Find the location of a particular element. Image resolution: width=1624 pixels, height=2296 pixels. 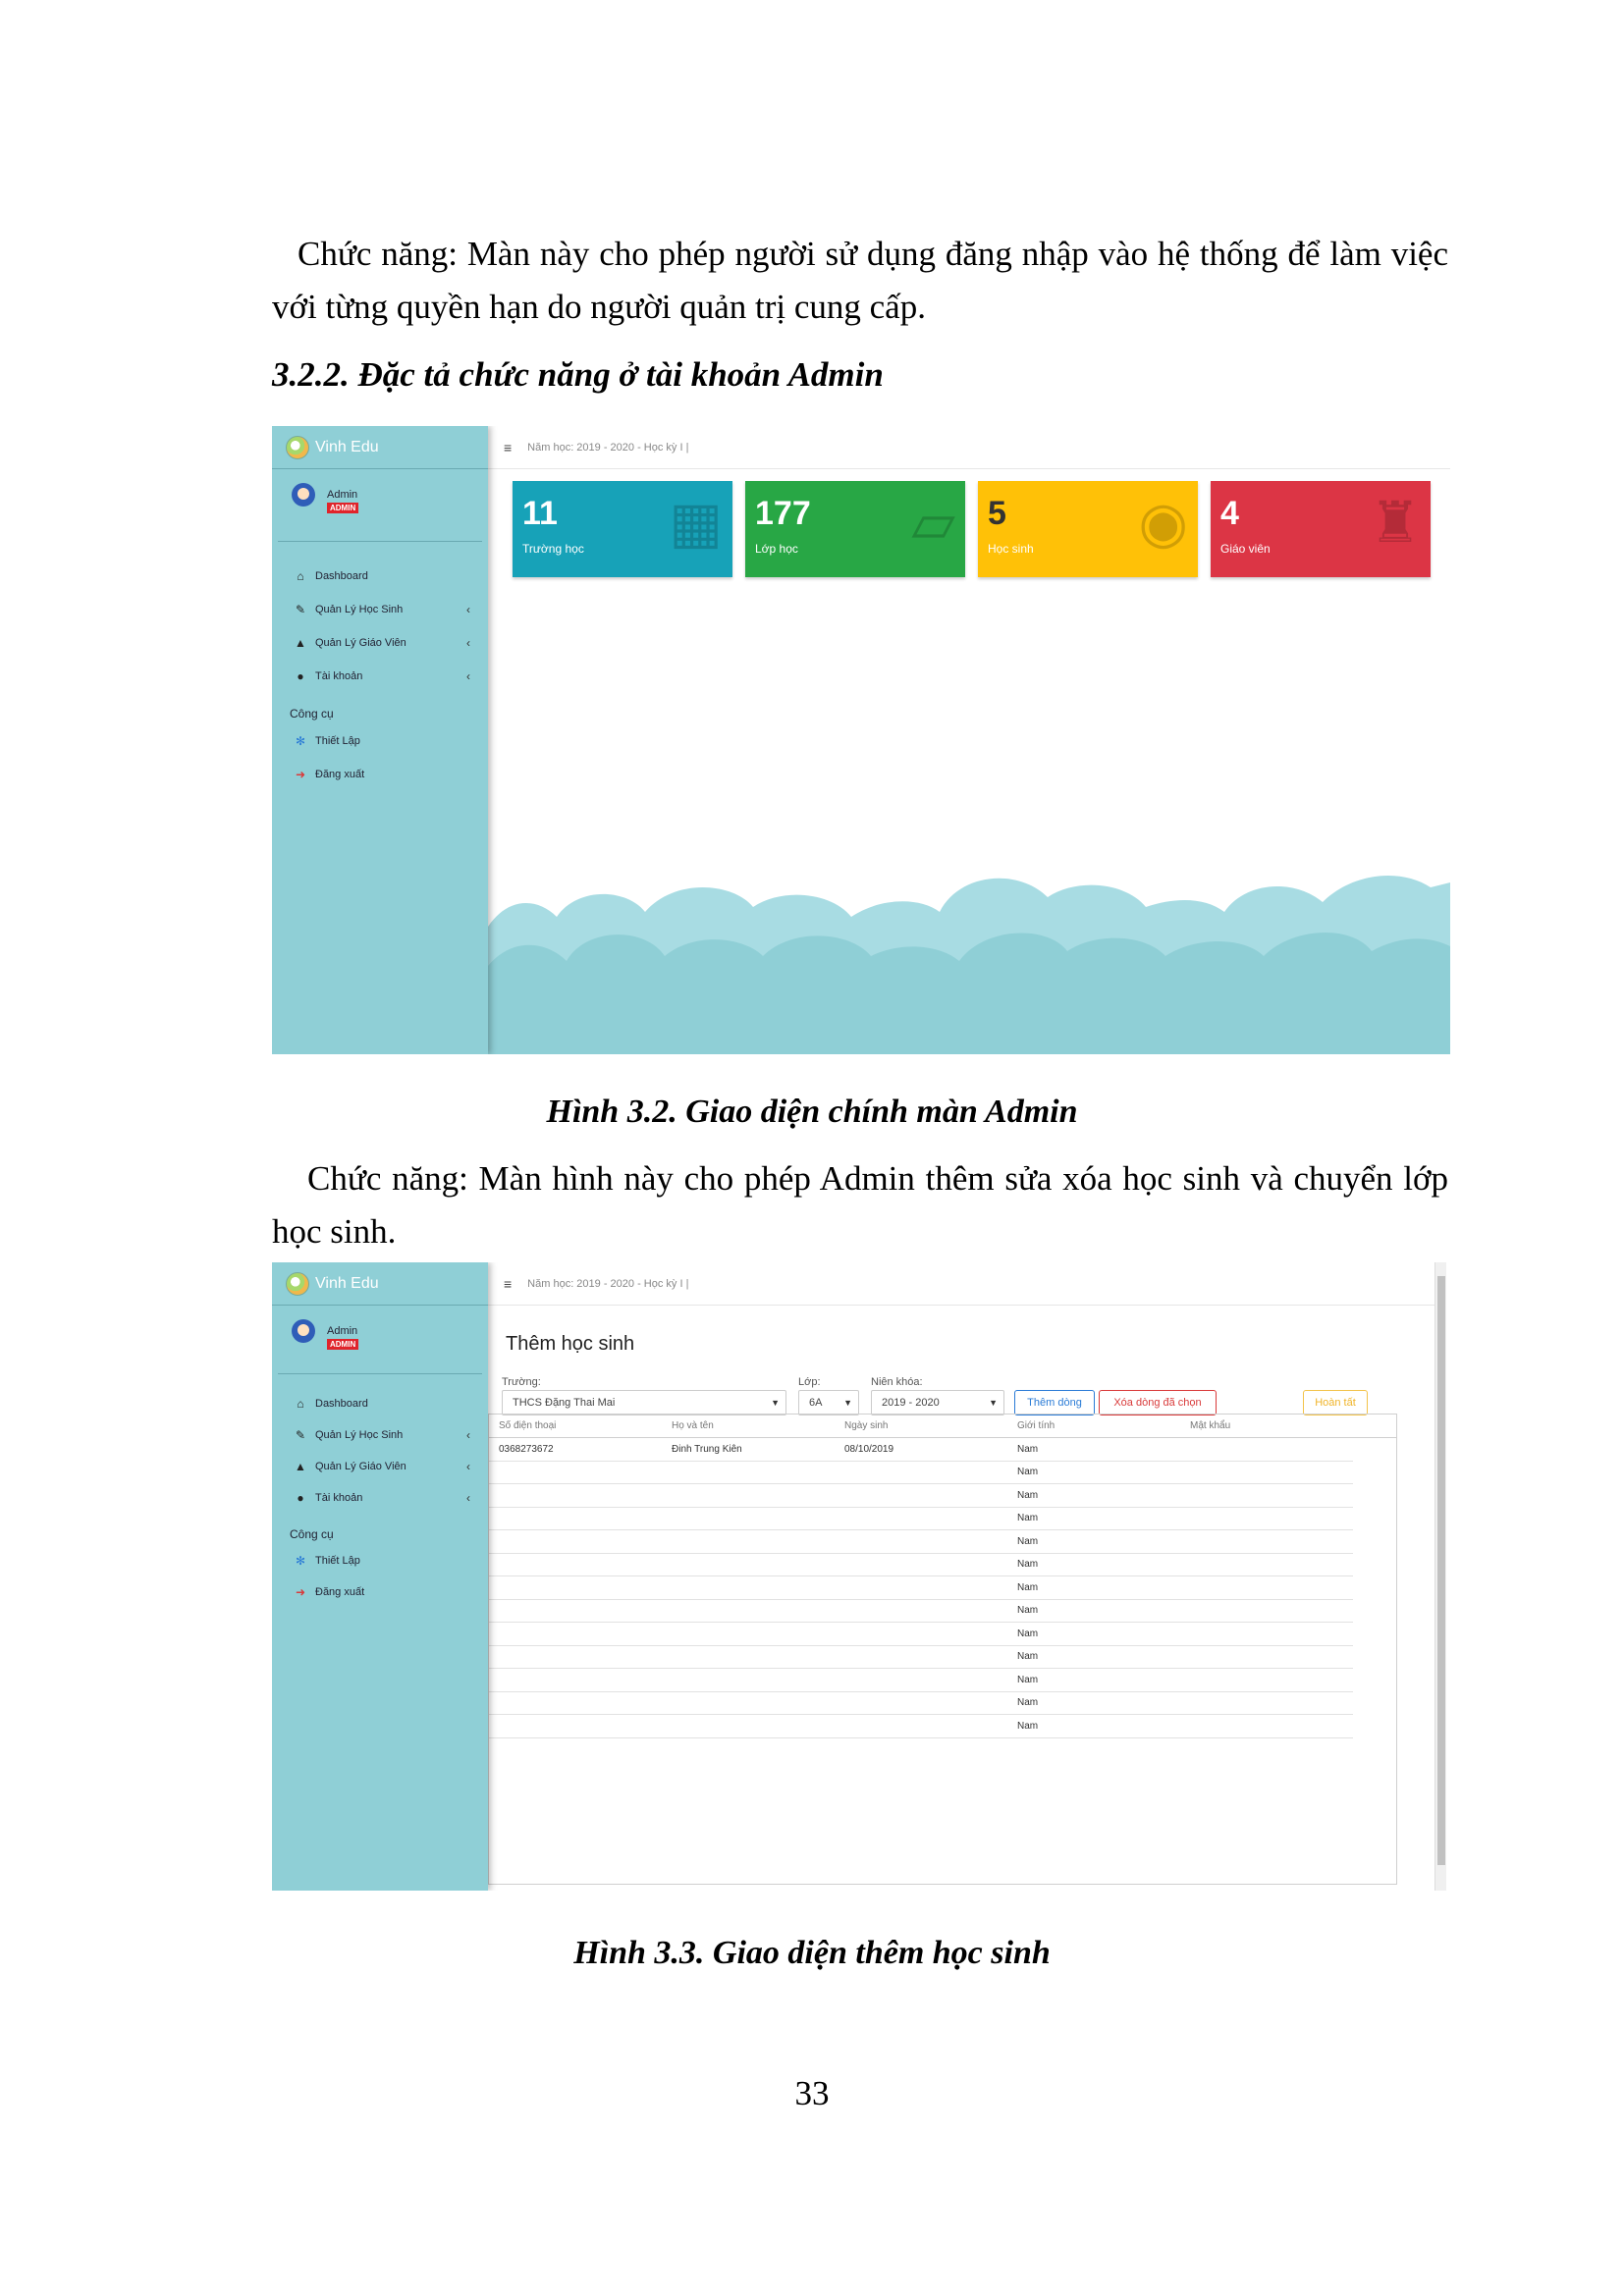

delete-selected-rows-button: Xóa dòng đã chọn is located at coordinates (1158, 1402).